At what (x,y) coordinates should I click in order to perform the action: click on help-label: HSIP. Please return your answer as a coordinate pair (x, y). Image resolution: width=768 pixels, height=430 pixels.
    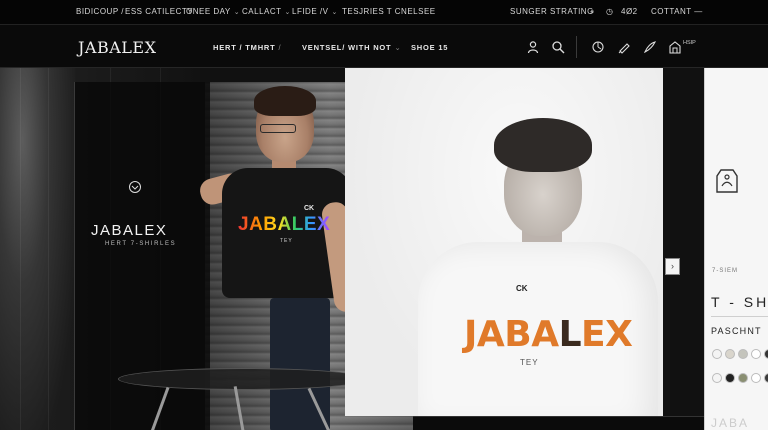
    Looking at the image, I should click on (689, 43).